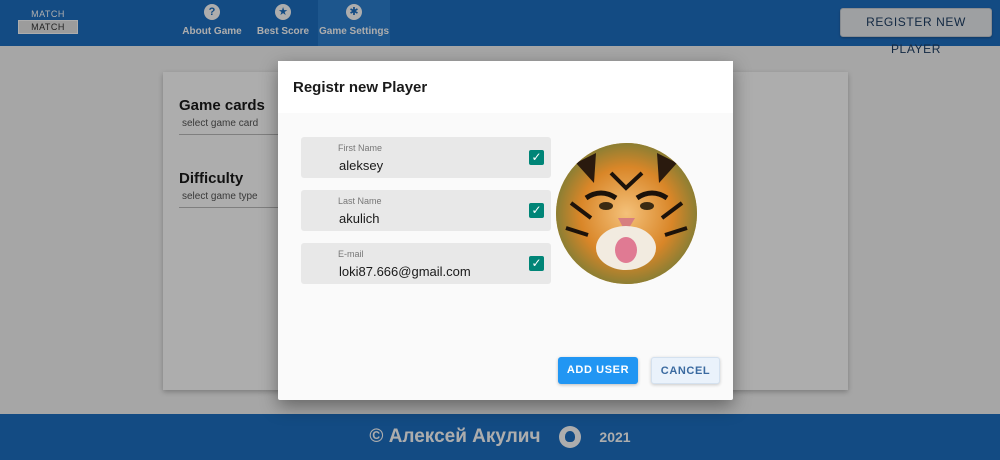 This screenshot has width=1000, height=460. I want to click on first-name-label: First Name, so click(360, 148).